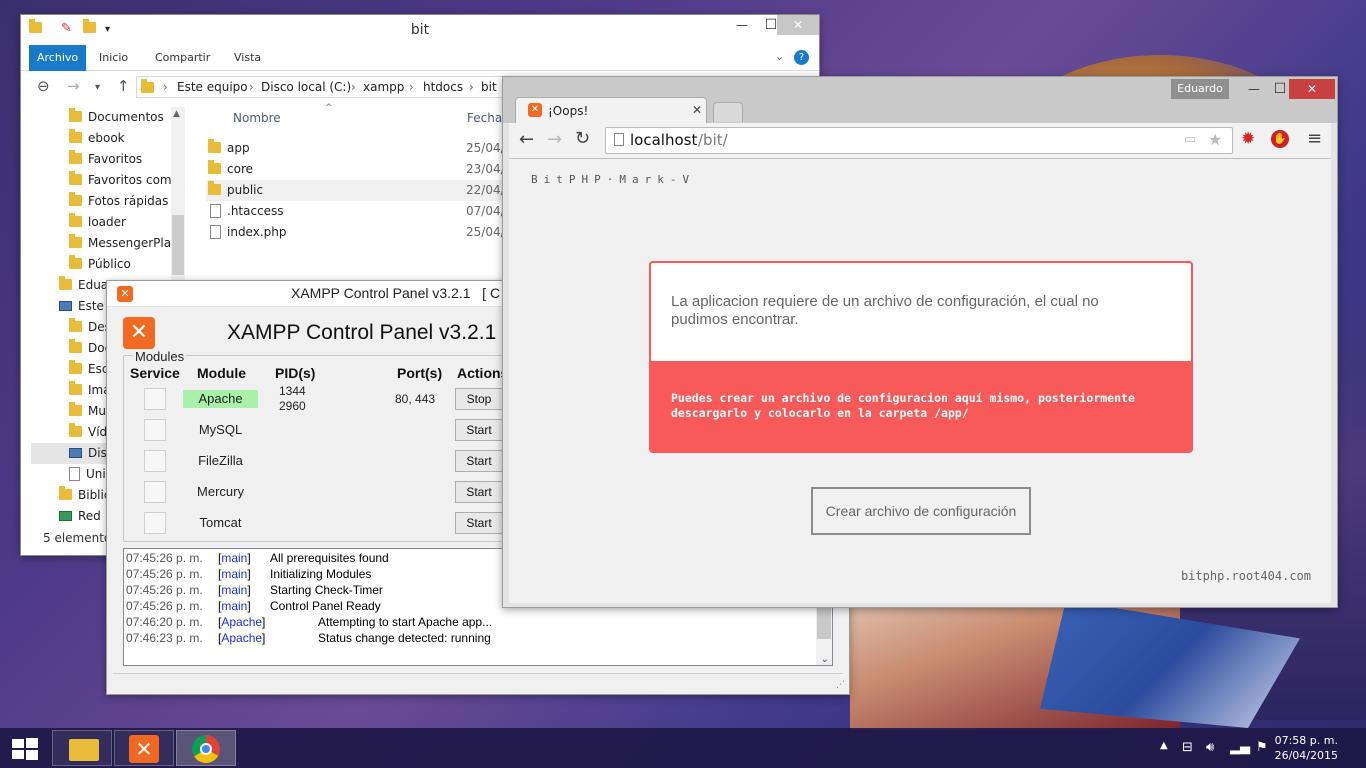  What do you see at coordinates (535, 110) in the screenshot?
I see `xampp-favicon-icon: ✕` at bounding box center [535, 110].